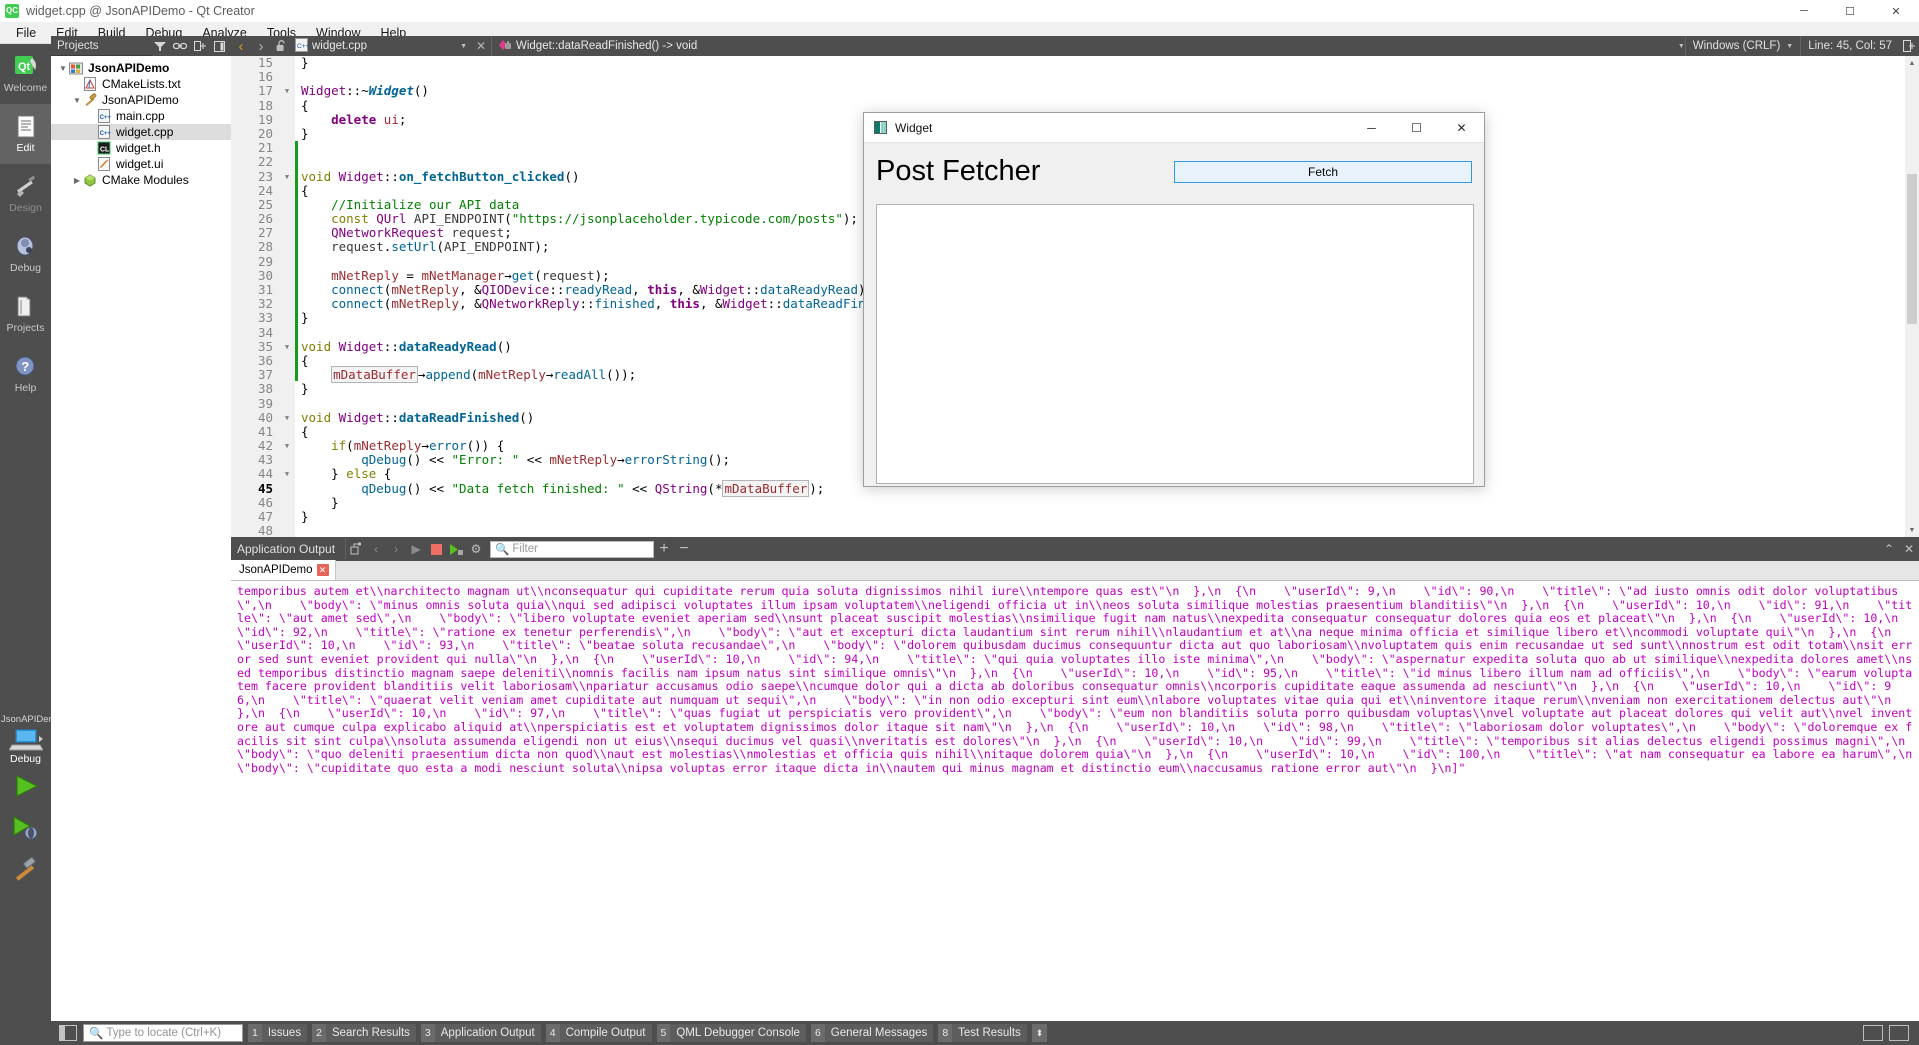 Image resolution: width=1919 pixels, height=1045 pixels. What do you see at coordinates (376, 549) in the screenshot?
I see `prev-item-icon: ‹` at bounding box center [376, 549].